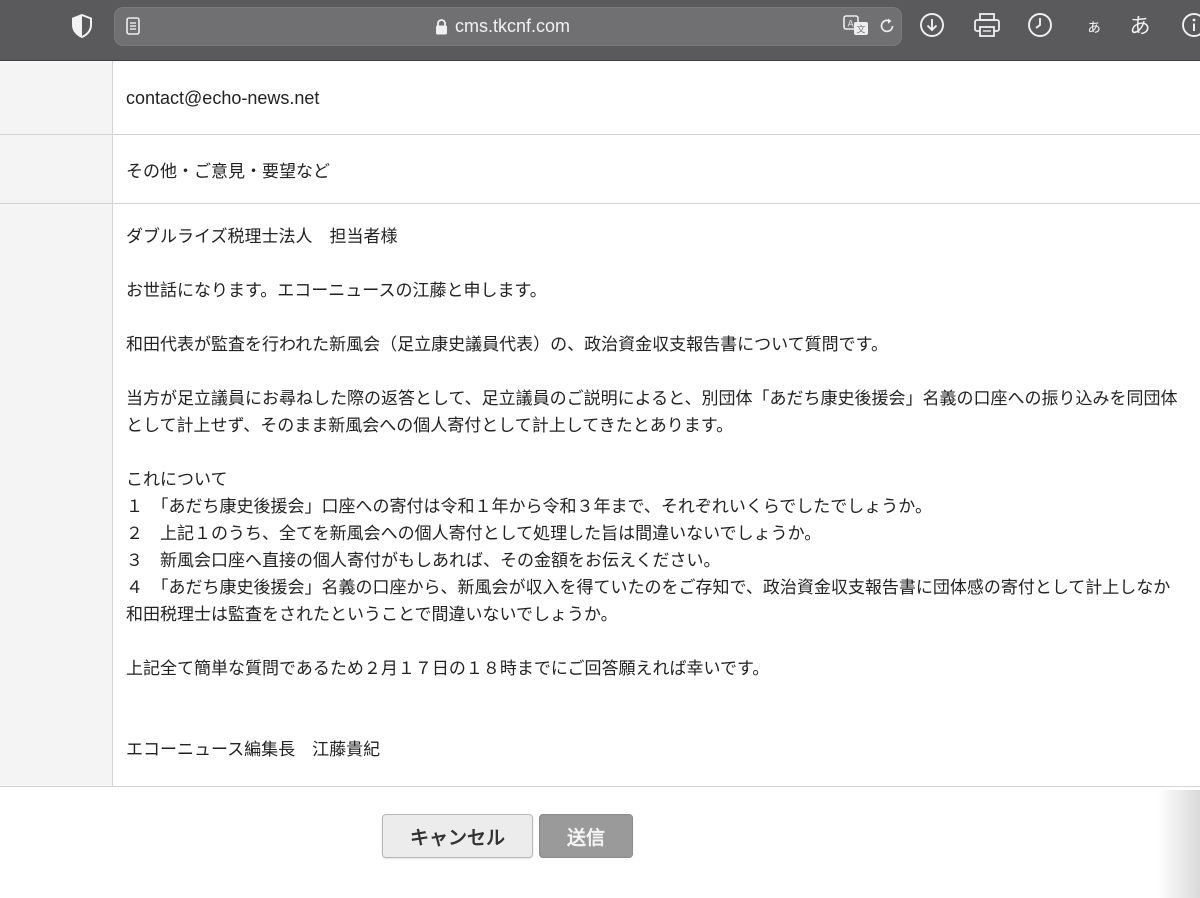 The image size is (1200, 898). What do you see at coordinates (253, 750) in the screenshot?
I see `message-line: エコーニュース編集長 江藤貴紀` at bounding box center [253, 750].